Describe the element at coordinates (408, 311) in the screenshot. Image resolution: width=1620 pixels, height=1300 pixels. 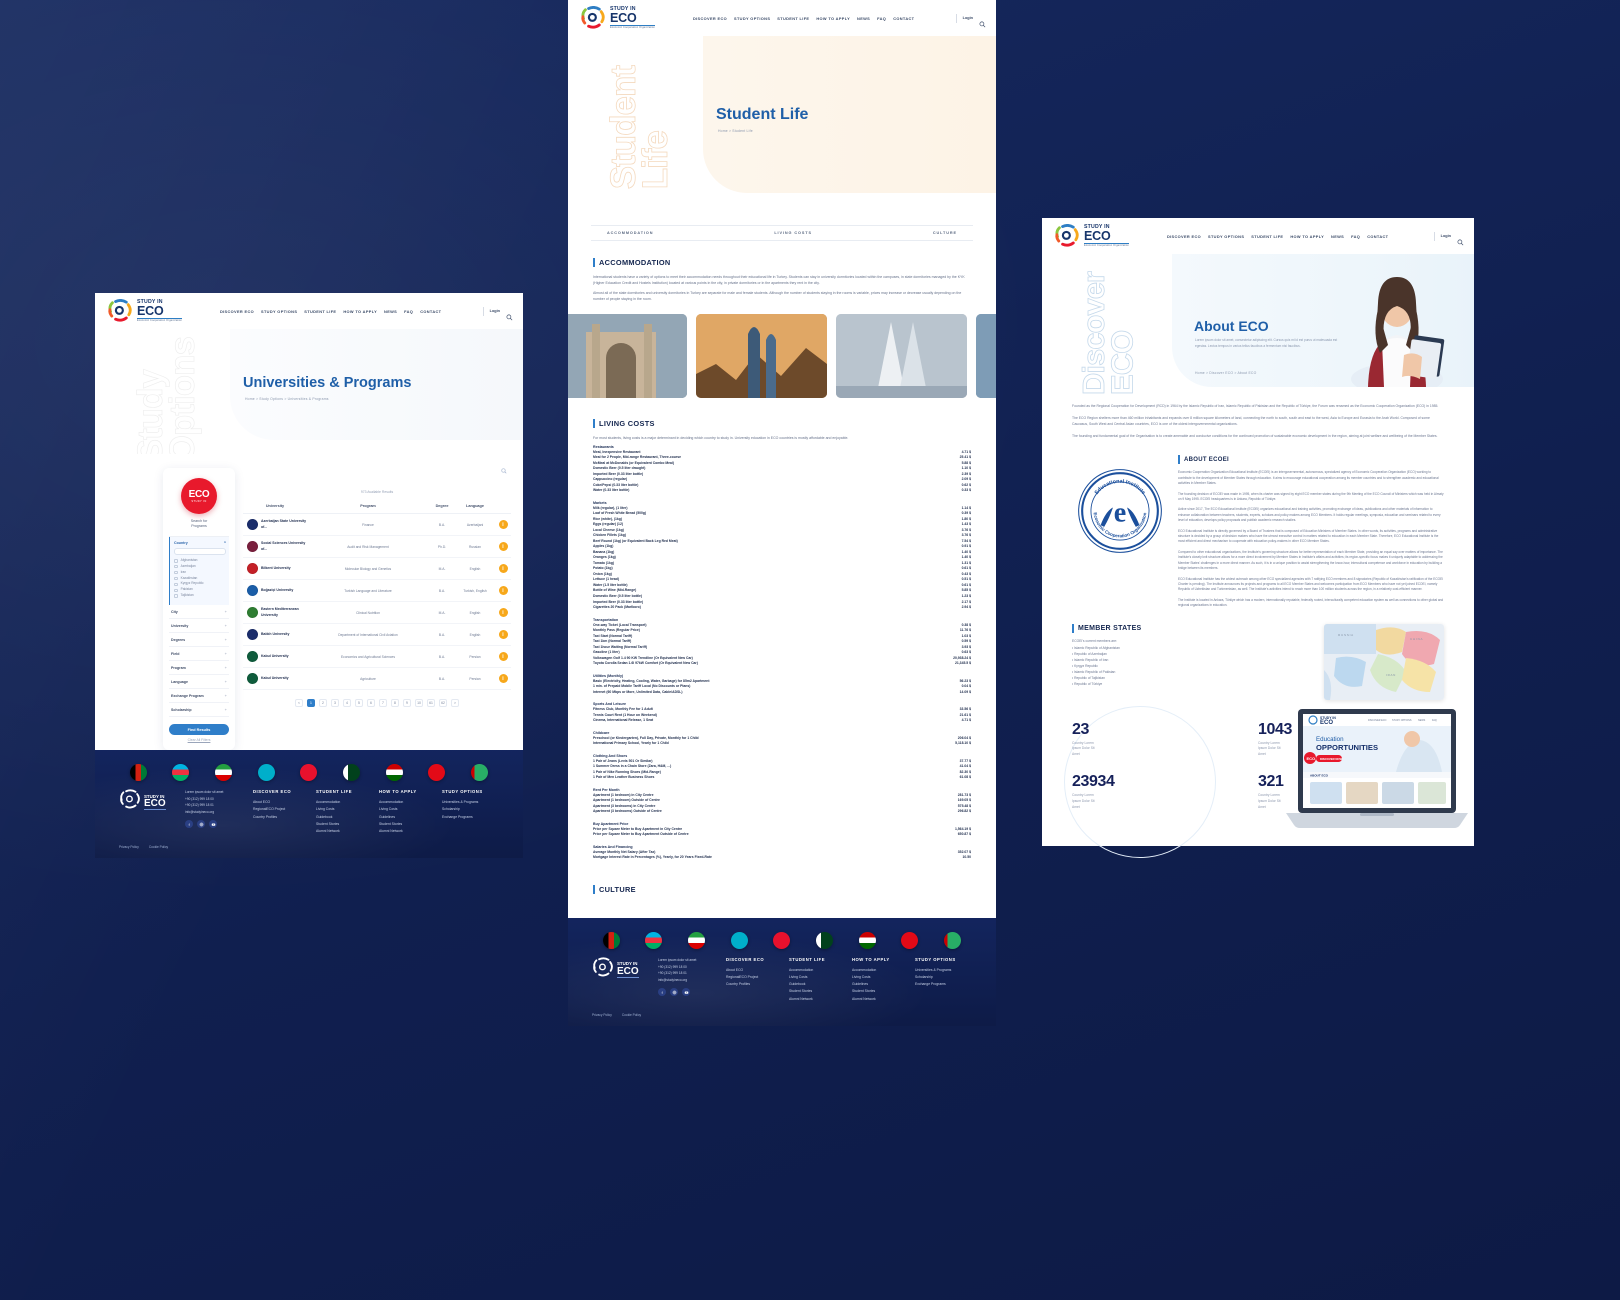
I see `nav-item-faq: FAQ` at that location.